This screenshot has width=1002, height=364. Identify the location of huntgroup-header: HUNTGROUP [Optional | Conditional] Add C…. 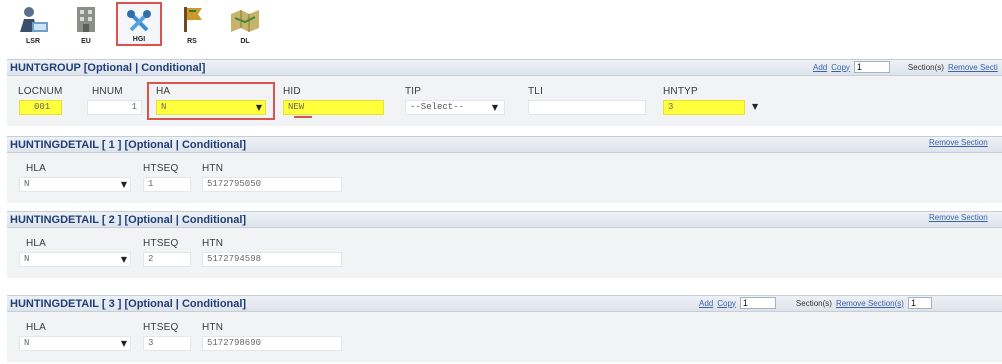
(504, 67).